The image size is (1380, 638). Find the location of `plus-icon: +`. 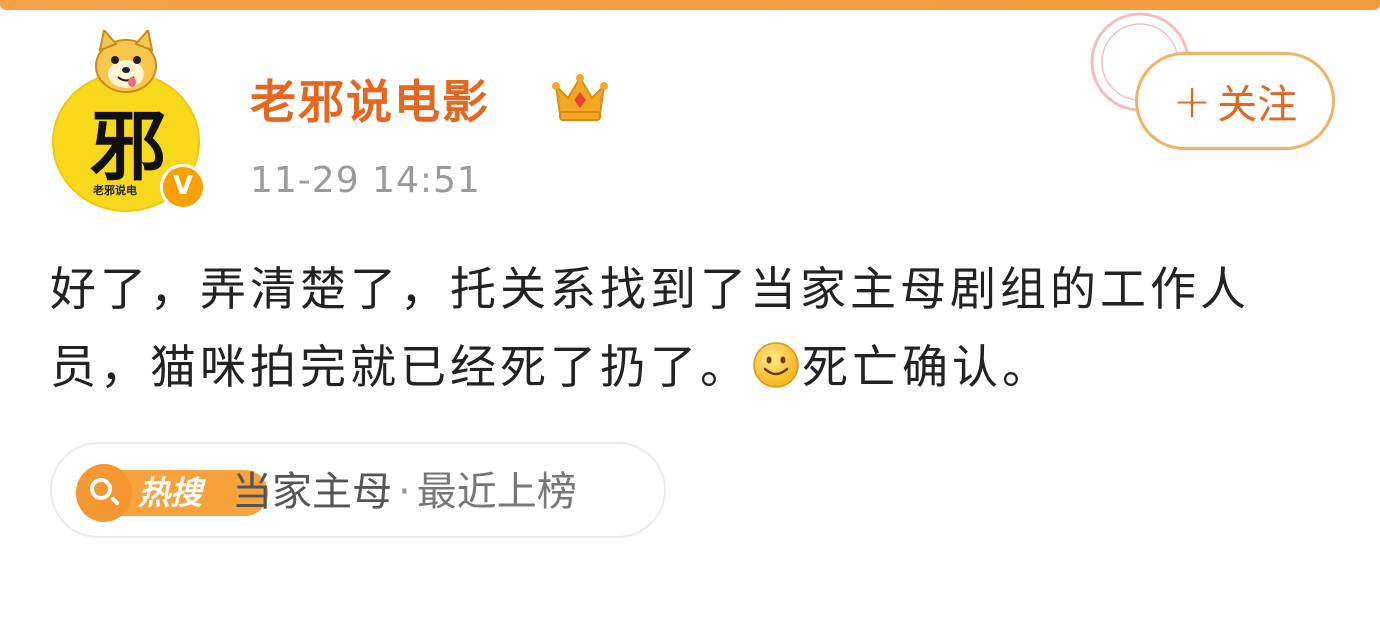

plus-icon: + is located at coordinates (1192, 101).